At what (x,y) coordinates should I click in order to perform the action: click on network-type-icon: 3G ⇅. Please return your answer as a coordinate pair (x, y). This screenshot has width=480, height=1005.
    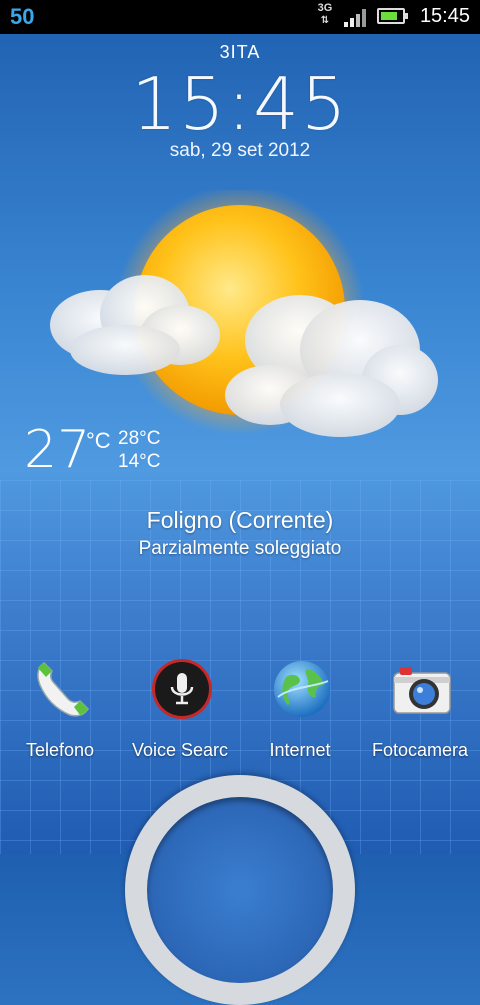
    Looking at the image, I should click on (325, 14).